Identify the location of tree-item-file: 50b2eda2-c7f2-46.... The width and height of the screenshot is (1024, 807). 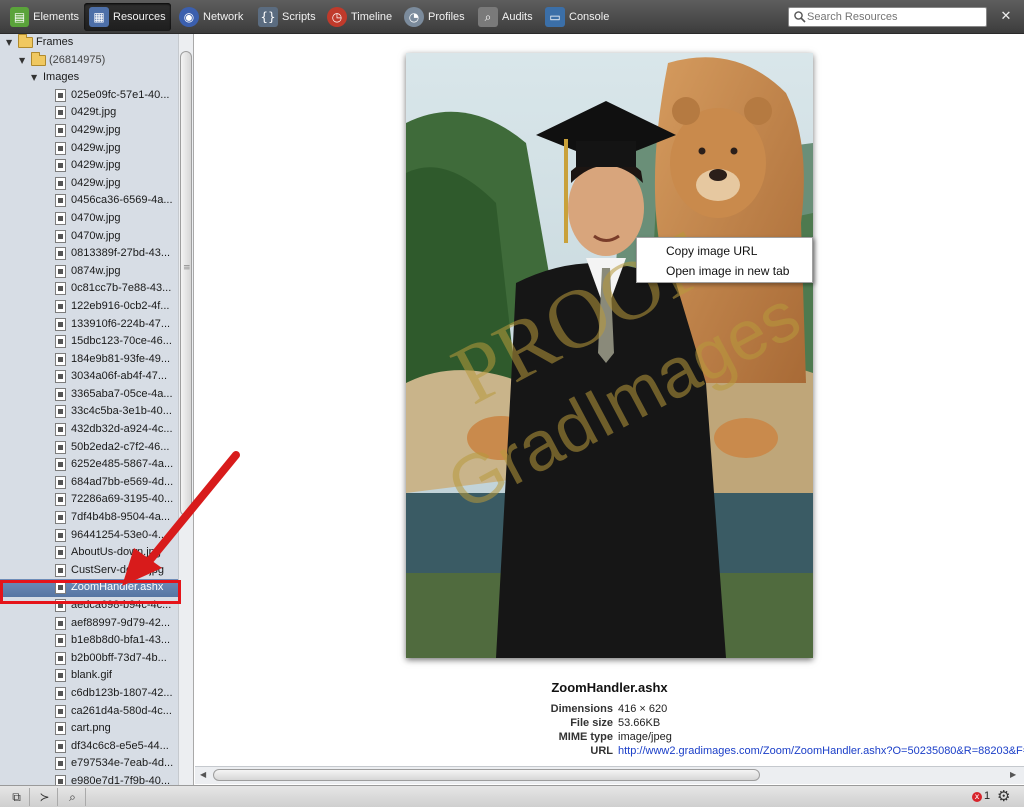
(90, 448).